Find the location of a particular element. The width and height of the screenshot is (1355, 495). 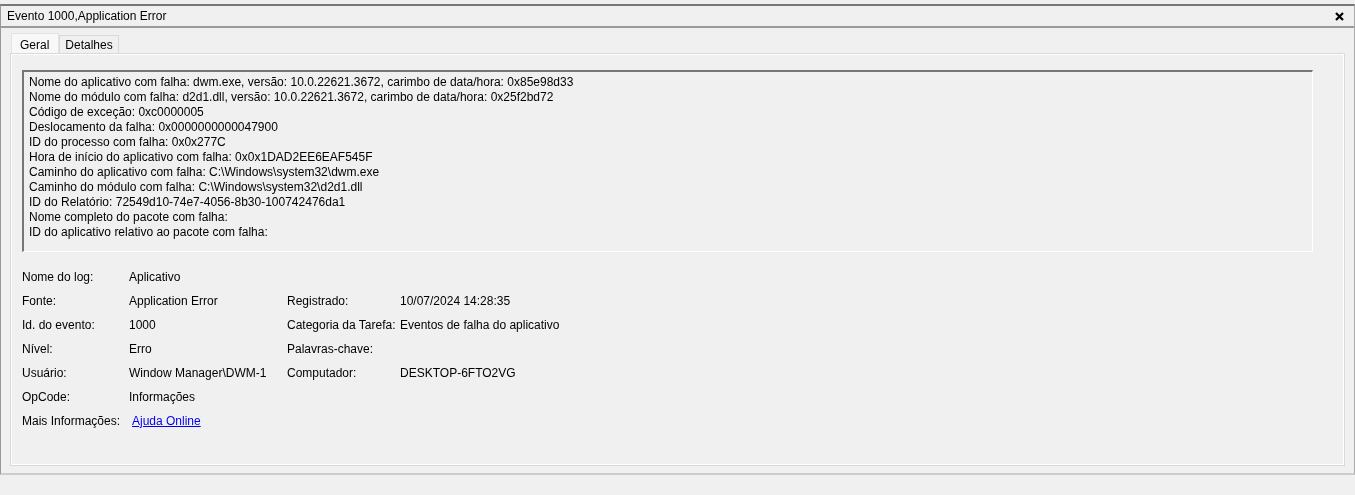

close-icon is located at coordinates (1339, 16).